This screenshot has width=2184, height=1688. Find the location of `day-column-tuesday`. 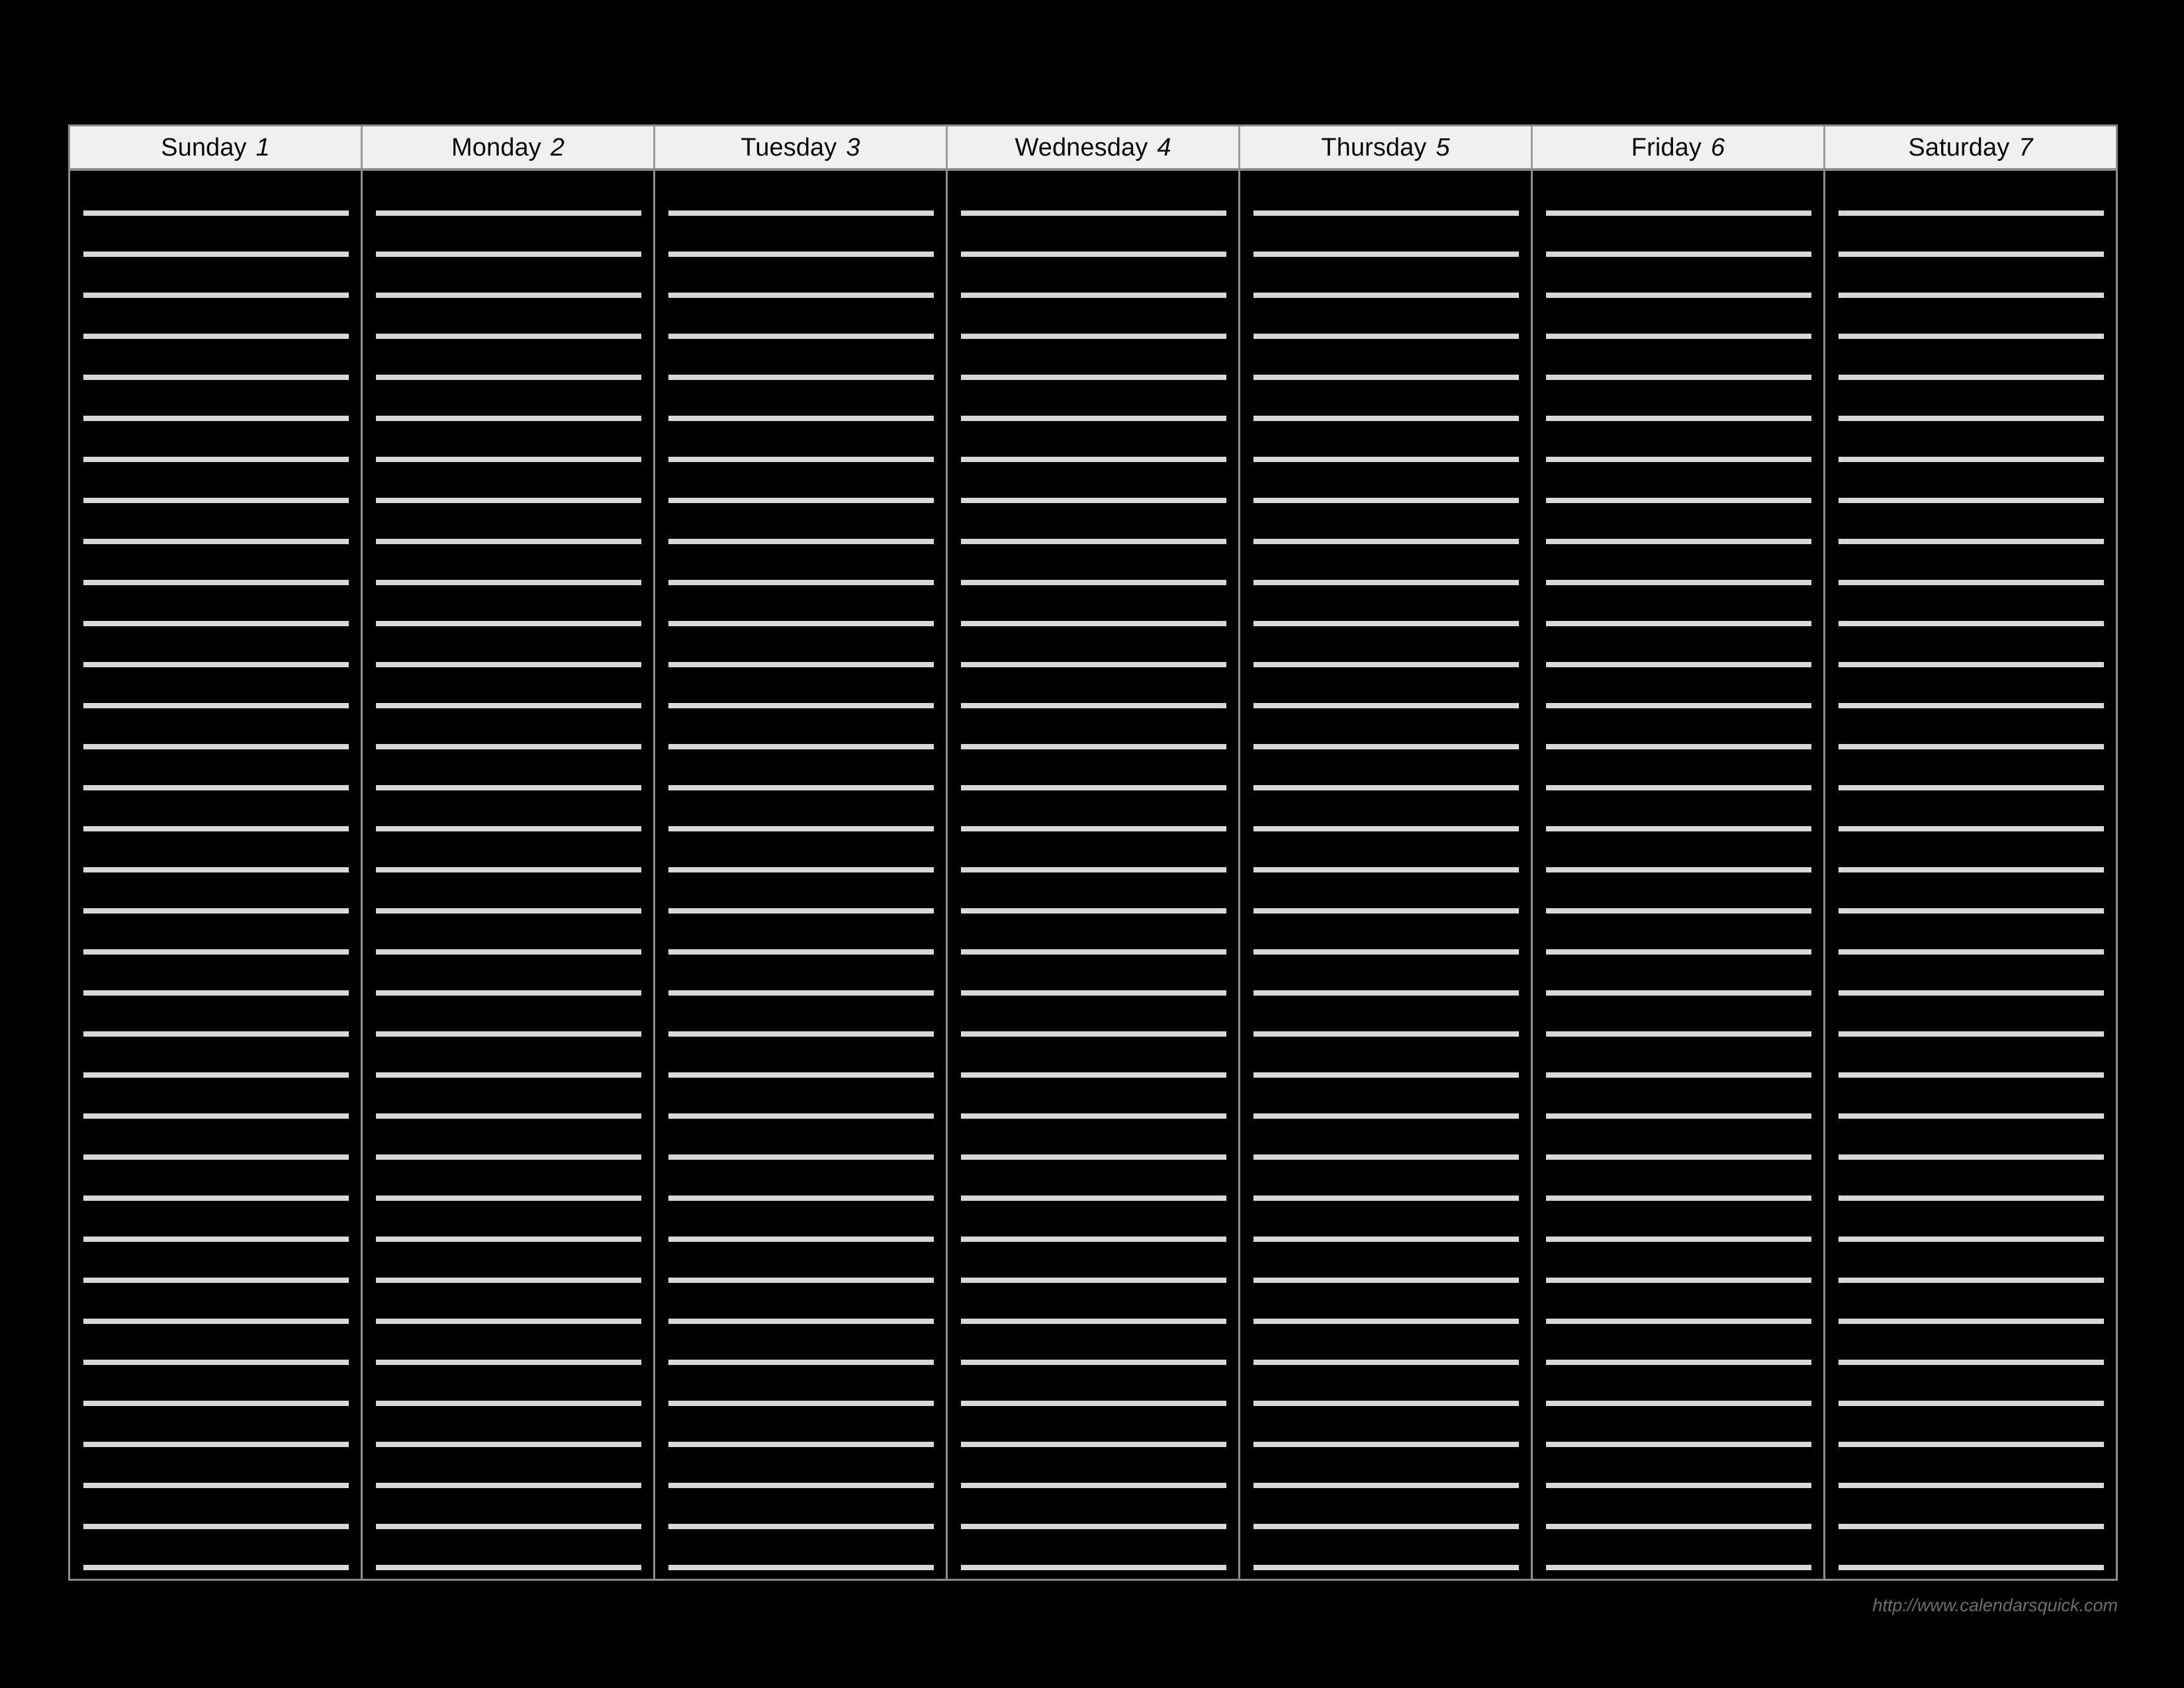

day-column-tuesday is located at coordinates (802, 875).